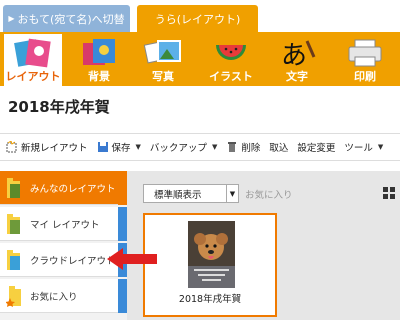  I want to click on category-background: 背景, so click(99, 59).